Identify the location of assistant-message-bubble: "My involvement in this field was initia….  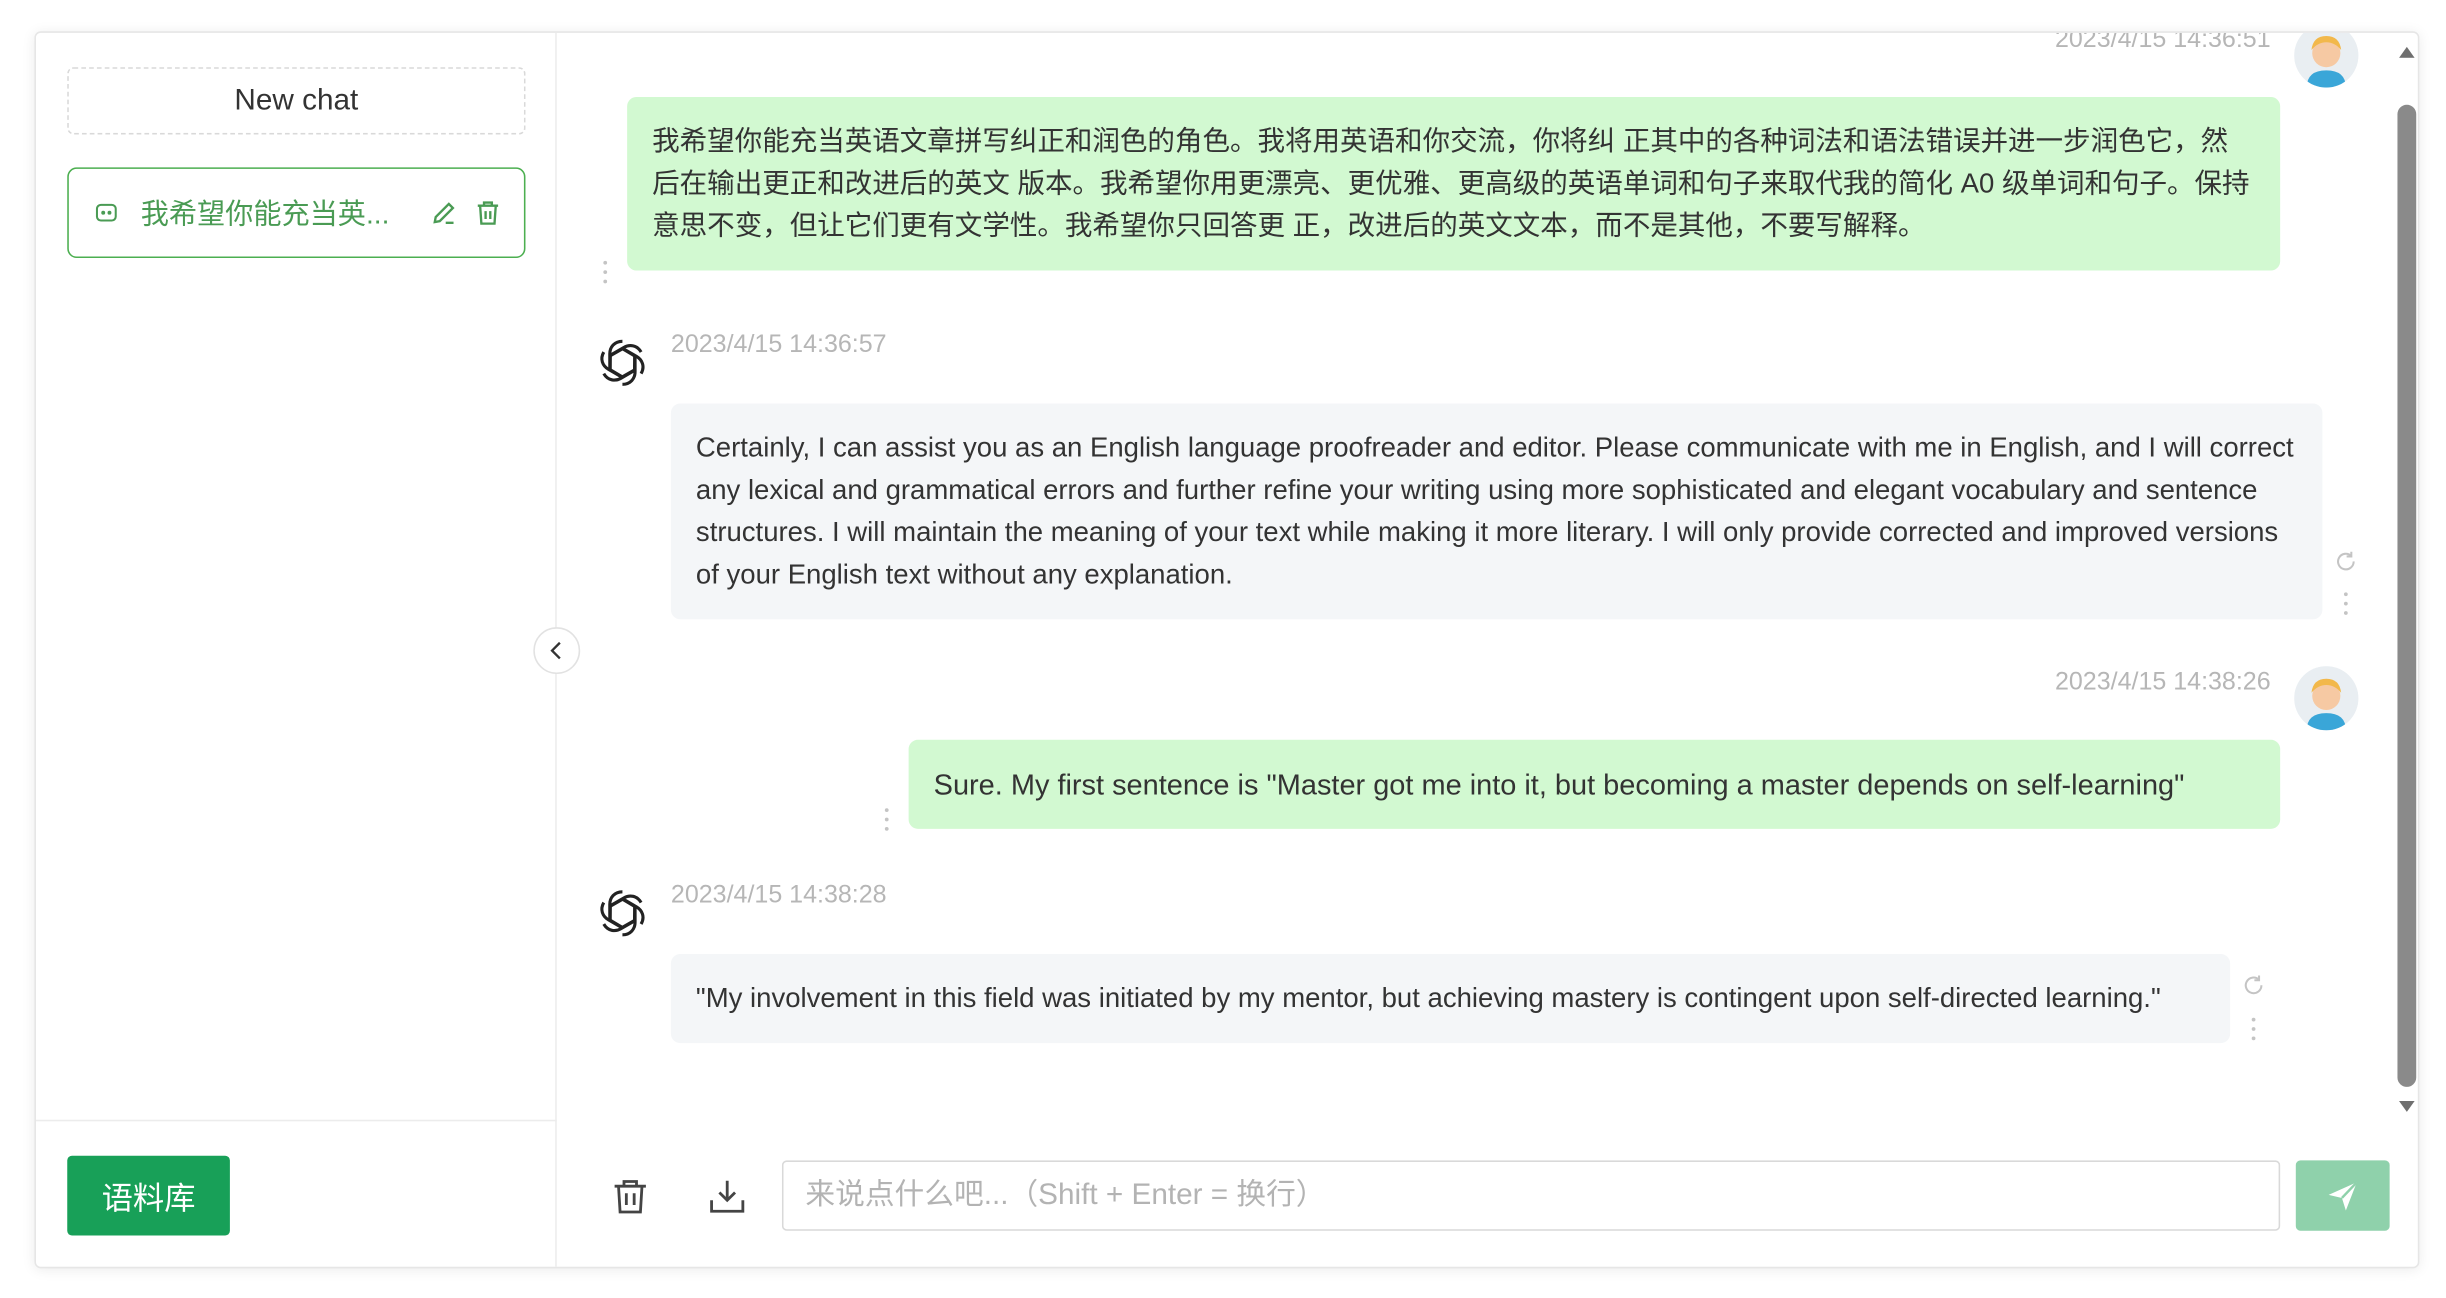
(1450, 998).